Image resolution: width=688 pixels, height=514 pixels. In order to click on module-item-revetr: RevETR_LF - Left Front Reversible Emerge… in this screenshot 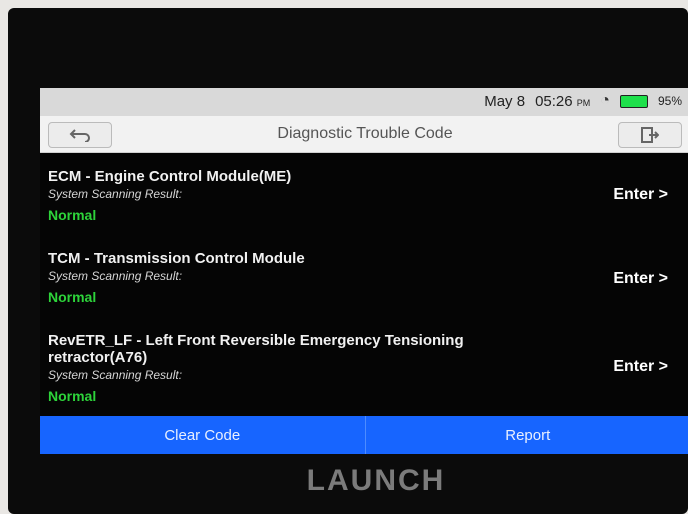, I will do `click(268, 368)`.